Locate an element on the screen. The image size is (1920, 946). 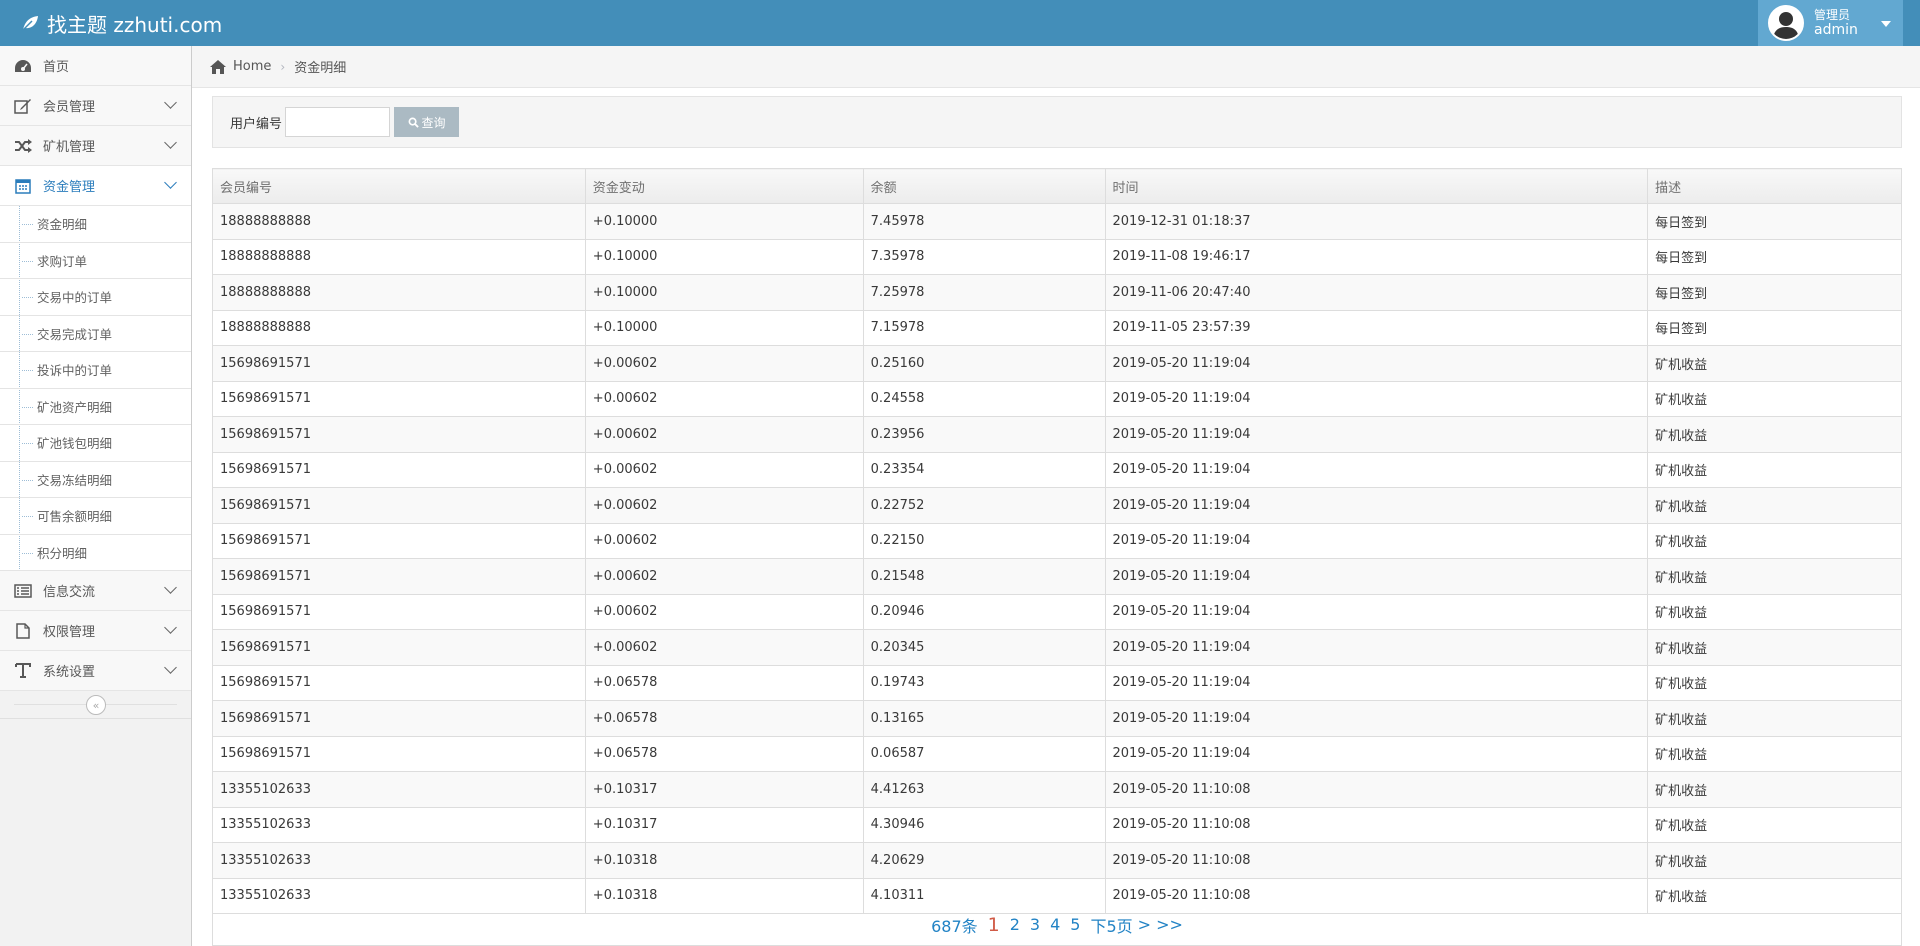
brand-logo: 找主题 zzhuti.com is located at coordinates (121, 23).